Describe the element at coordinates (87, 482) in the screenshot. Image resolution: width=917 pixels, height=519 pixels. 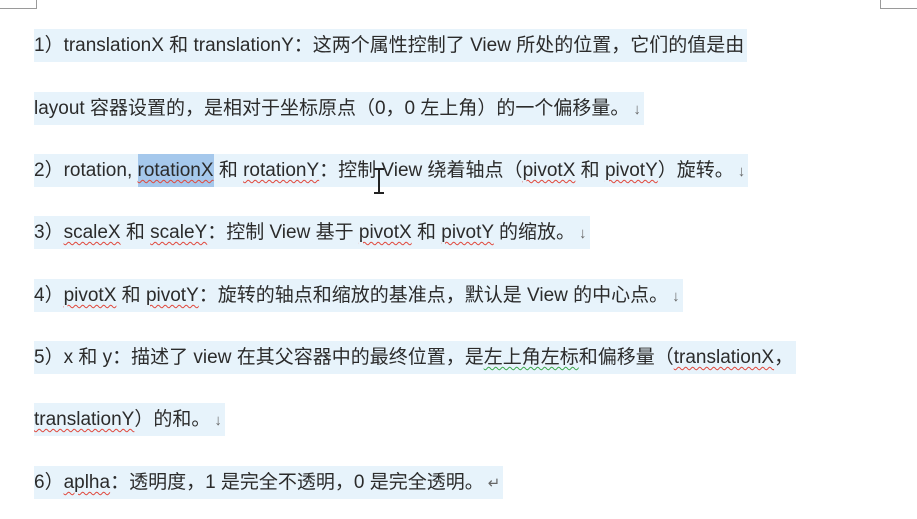
I see `spellcheck-word: aplha` at that location.